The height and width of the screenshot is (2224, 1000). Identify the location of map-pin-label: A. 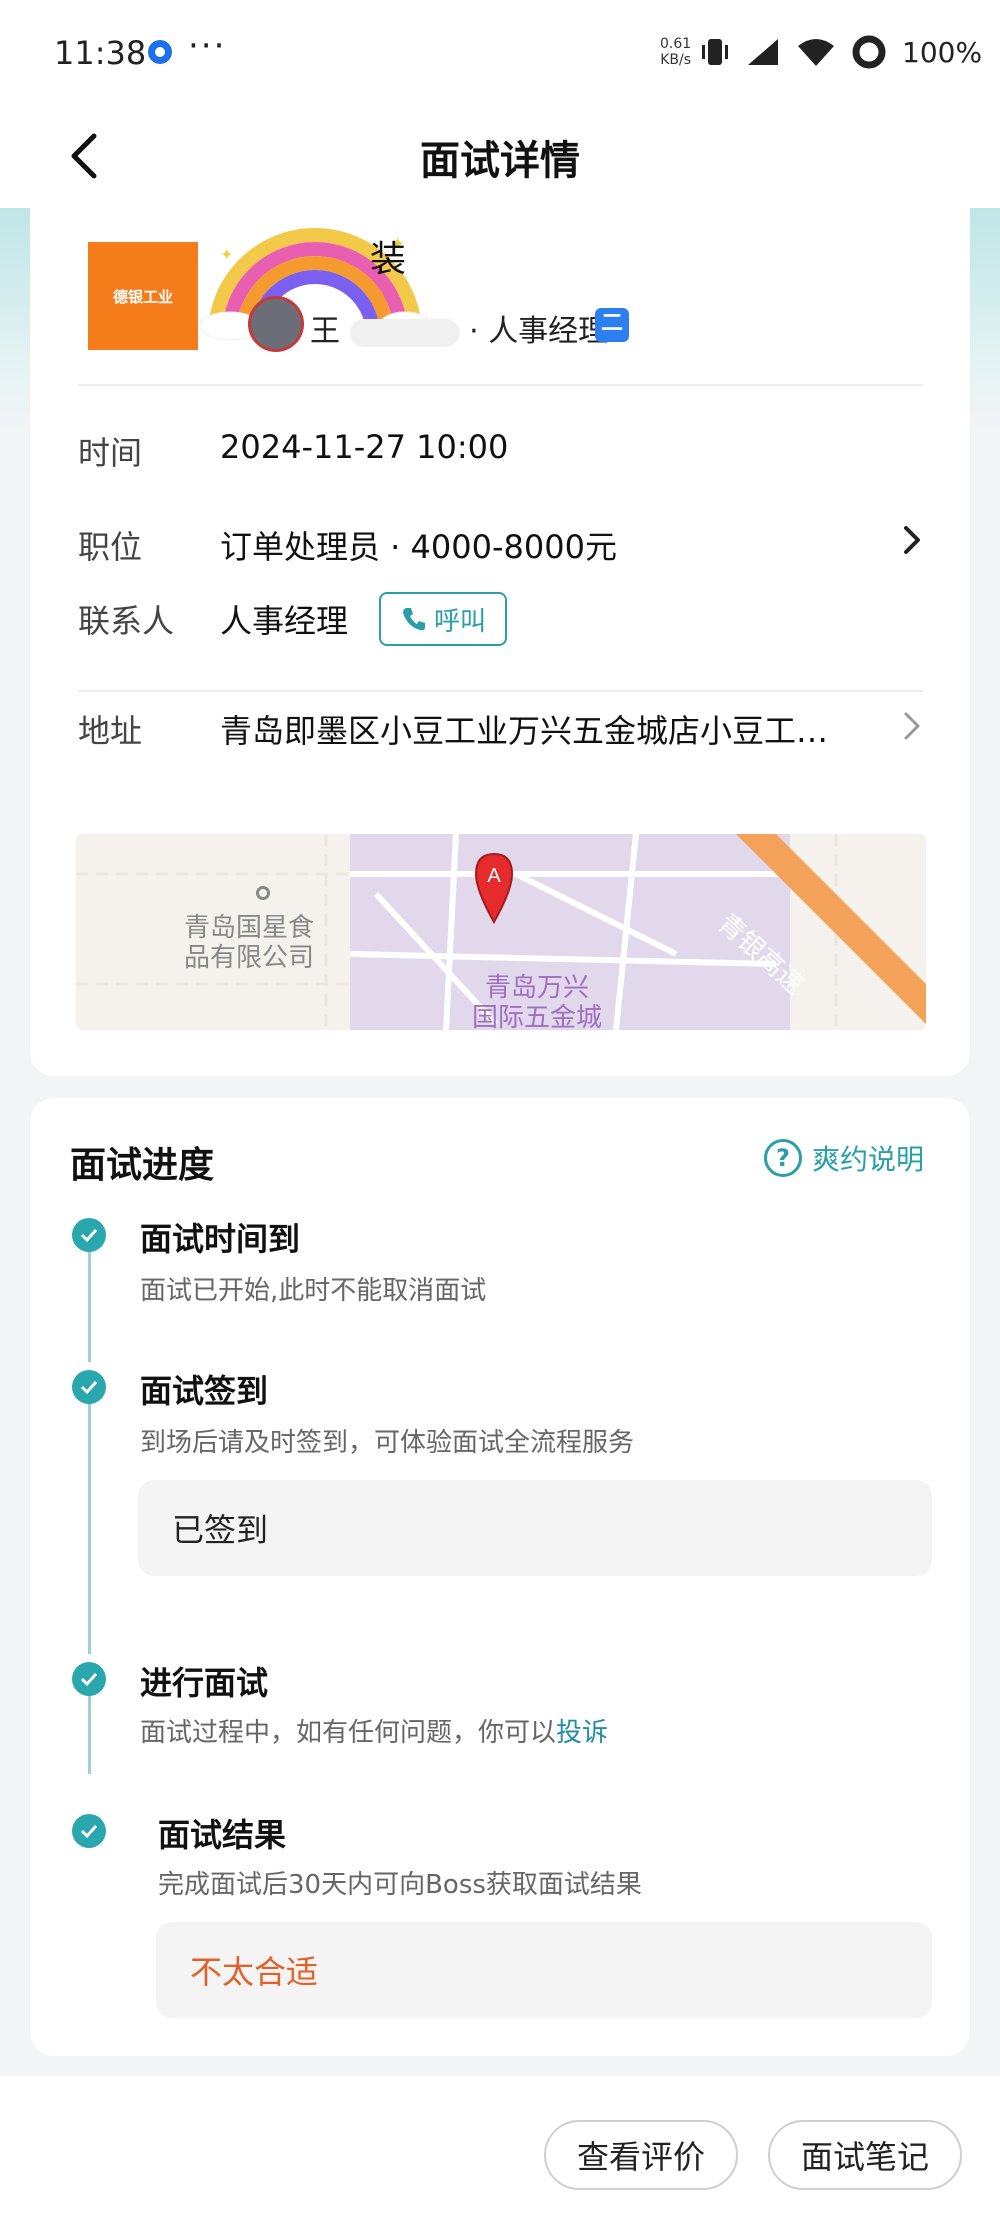
(494, 876).